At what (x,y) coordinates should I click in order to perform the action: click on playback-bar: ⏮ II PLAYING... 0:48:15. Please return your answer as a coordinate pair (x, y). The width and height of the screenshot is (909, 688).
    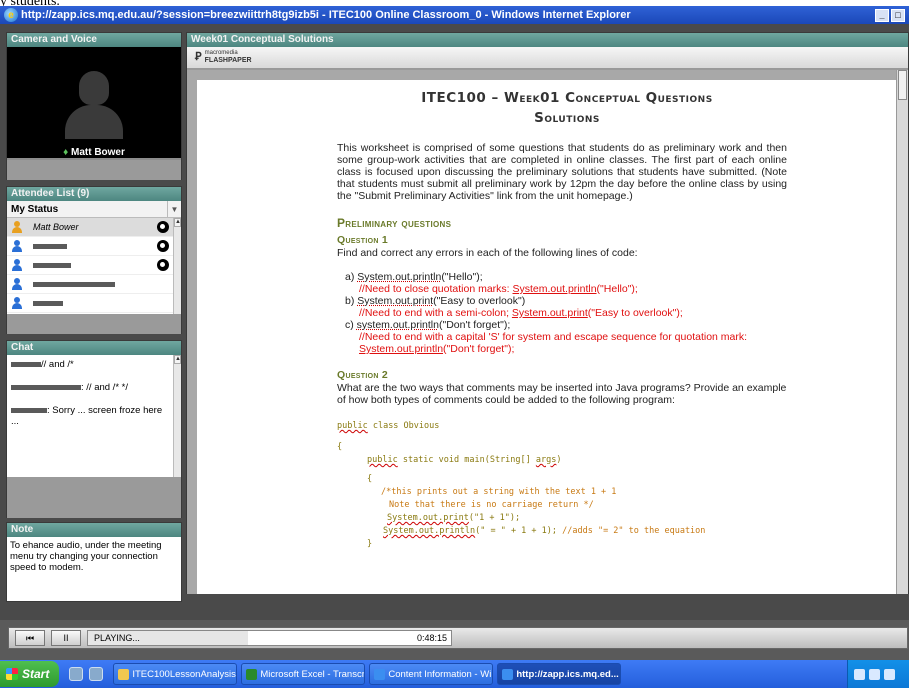
    Looking at the image, I should click on (454, 640).